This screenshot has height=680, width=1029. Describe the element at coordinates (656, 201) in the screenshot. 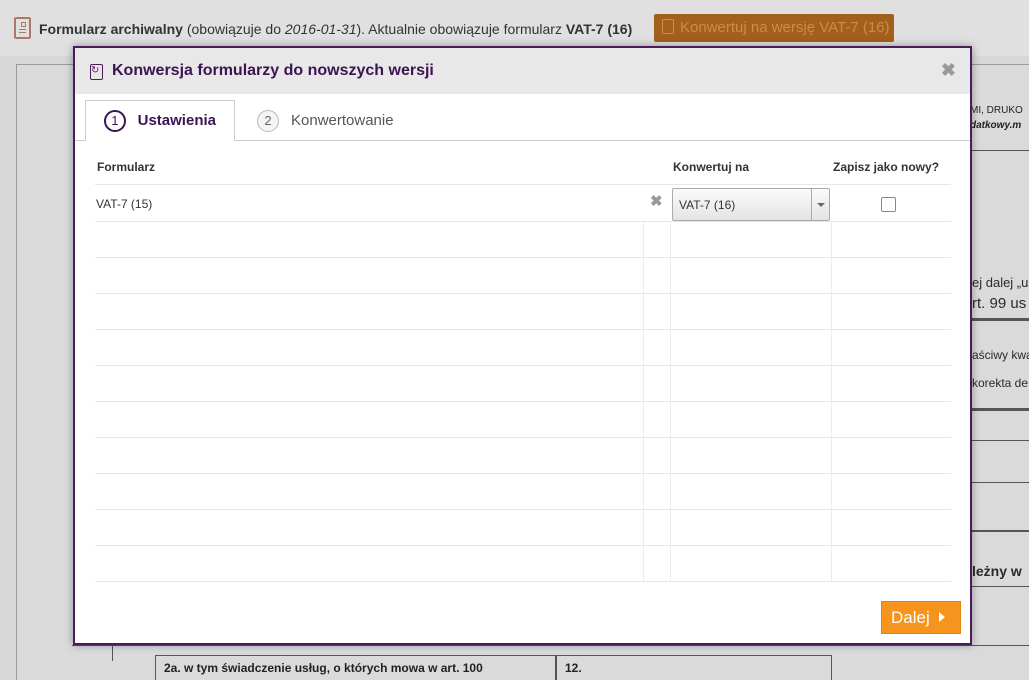

I see `remove-row-icon: ✖` at that location.